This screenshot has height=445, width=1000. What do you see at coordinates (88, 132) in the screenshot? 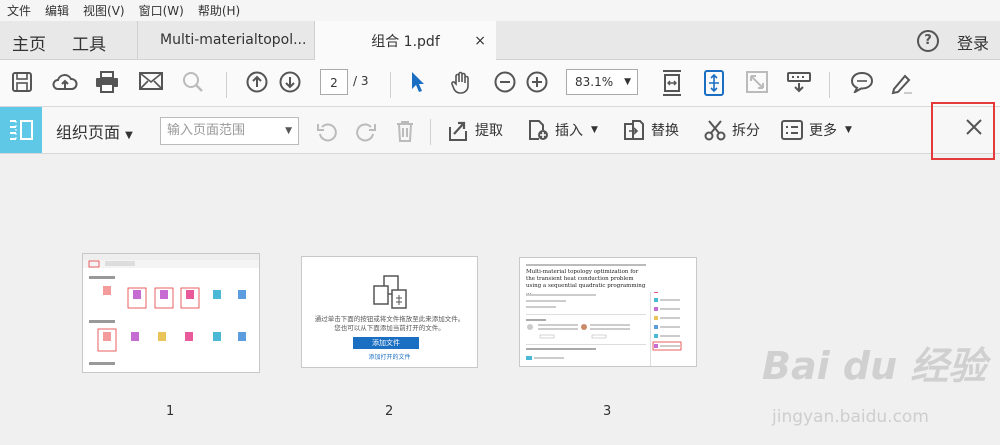
I see `organize-pages-label: 组织页面` at bounding box center [88, 132].